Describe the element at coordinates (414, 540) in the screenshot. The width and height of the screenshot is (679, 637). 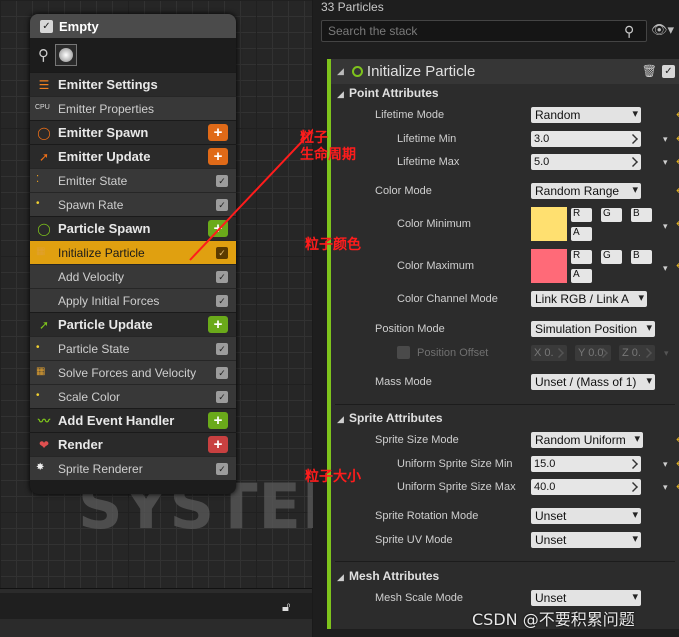
I see `sprite-uv-mode-label: Sprite UV Mode` at that location.